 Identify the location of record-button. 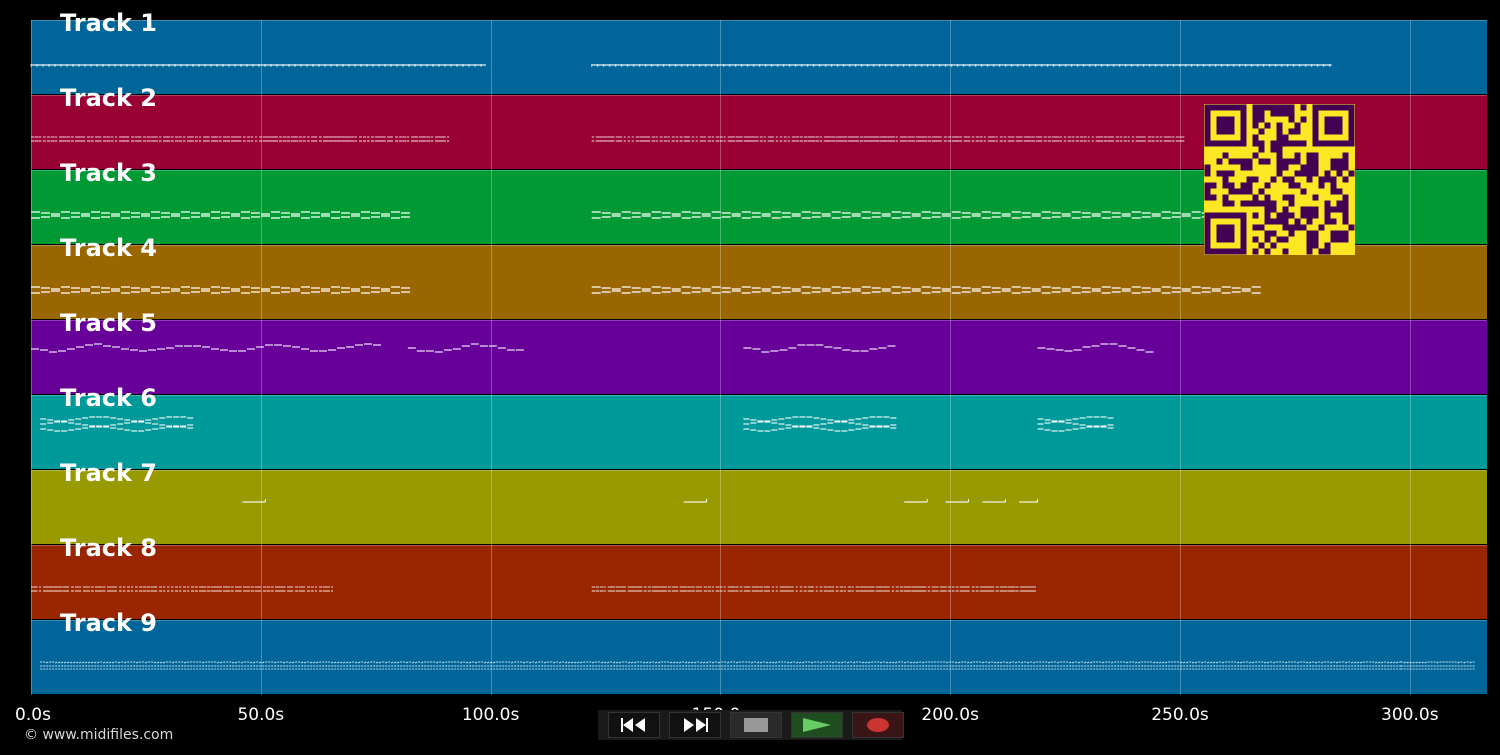
(878, 725).